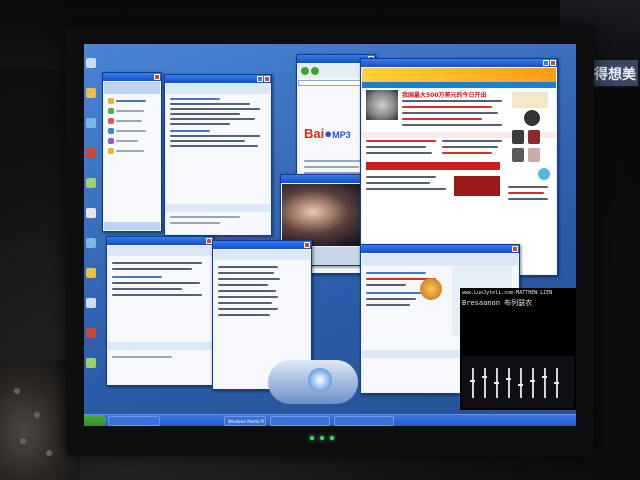 The height and width of the screenshot is (480, 640). I want to click on news-photo, so click(382, 105).